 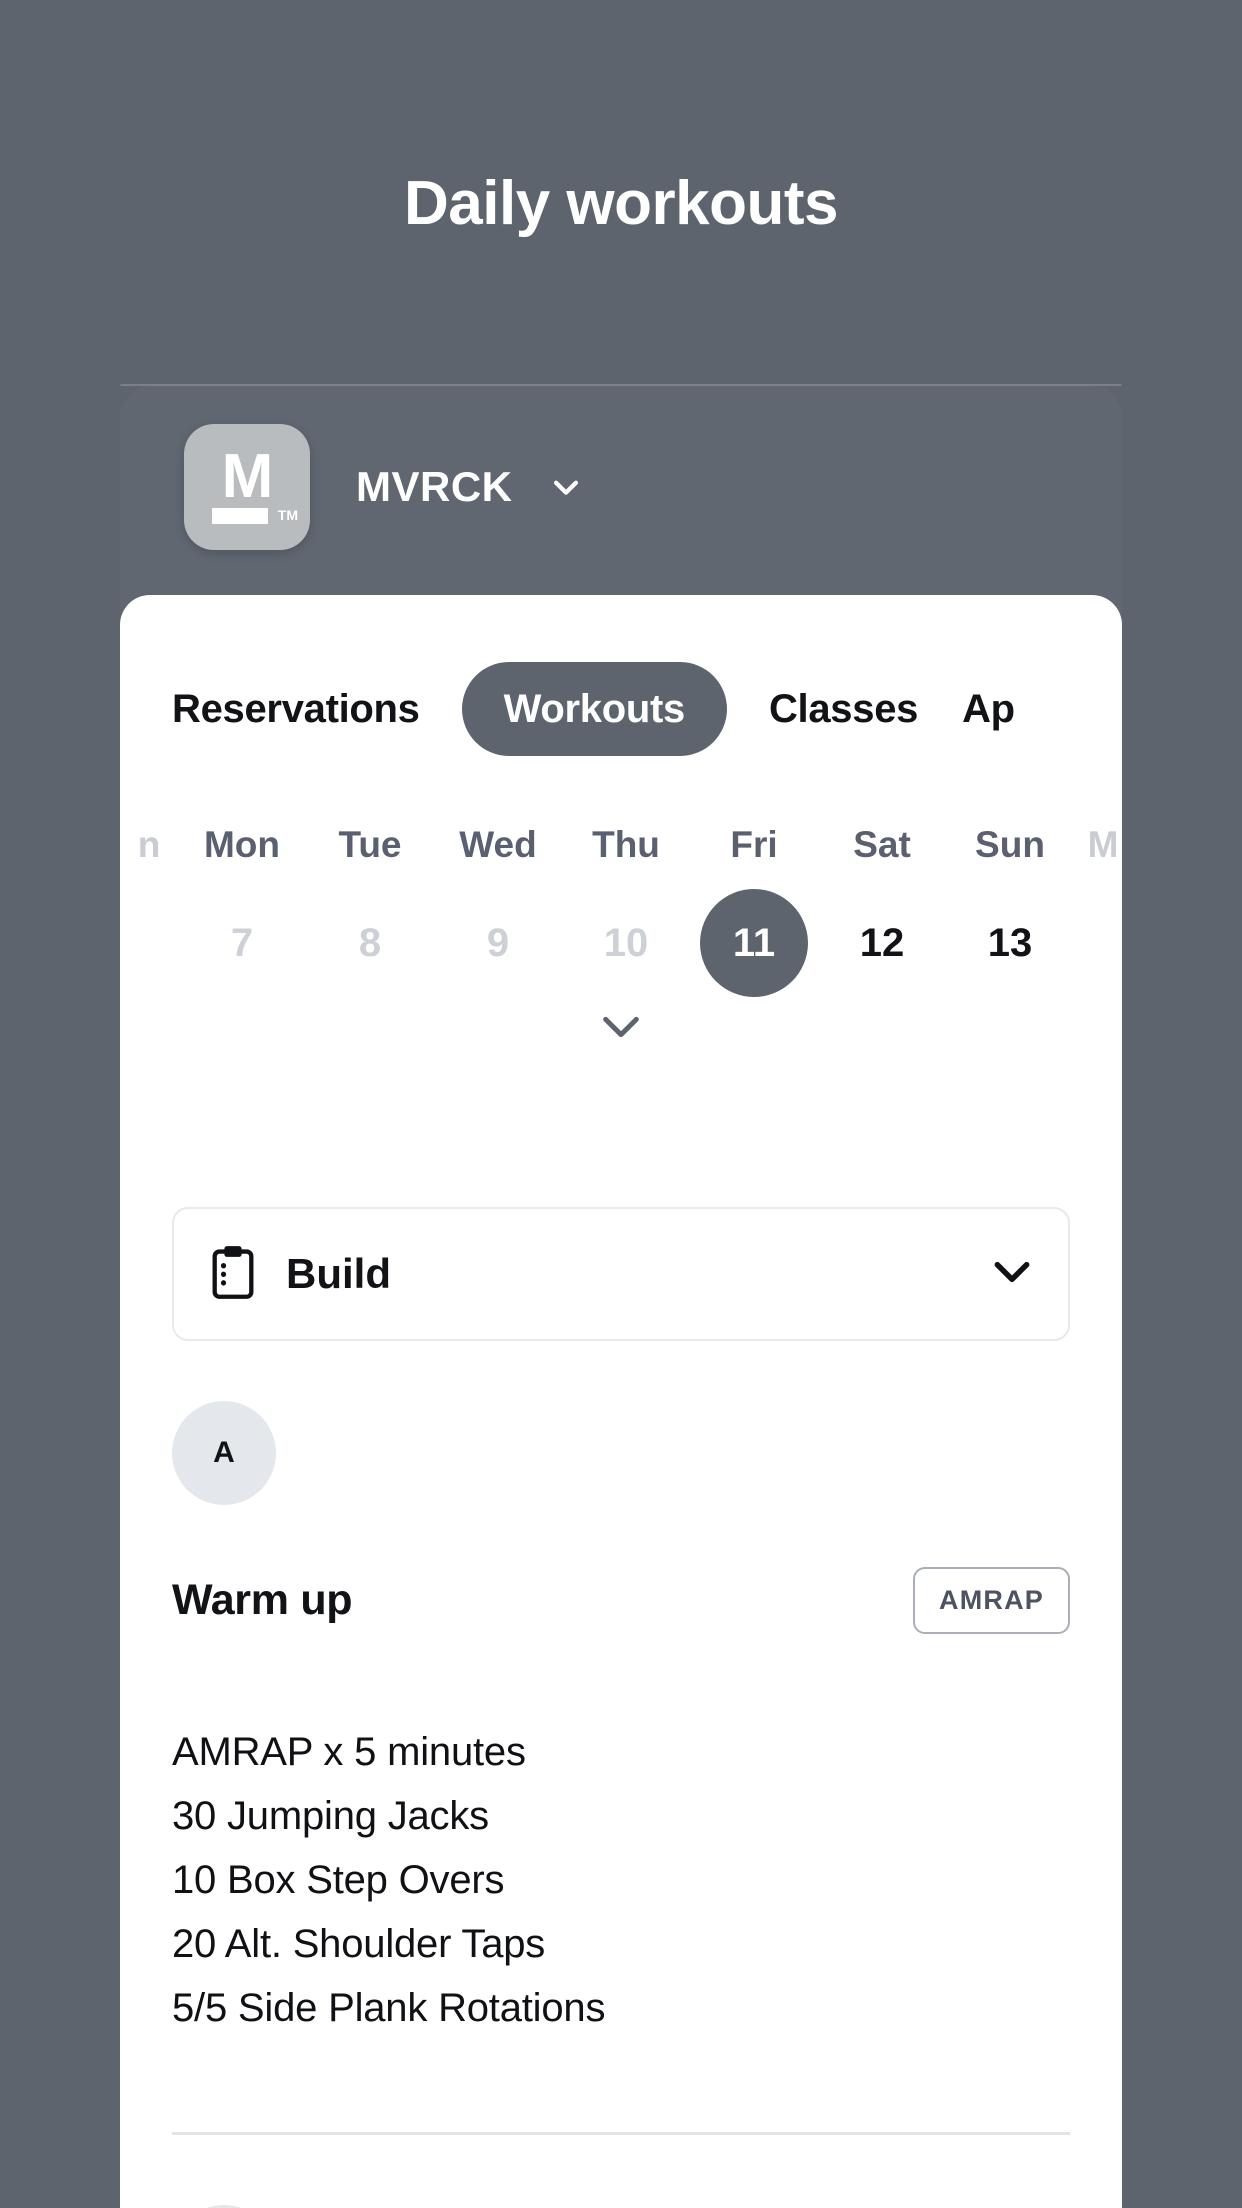 I want to click on date-row: 7 8 9 10 11 12 13, so click(x=621, y=937).